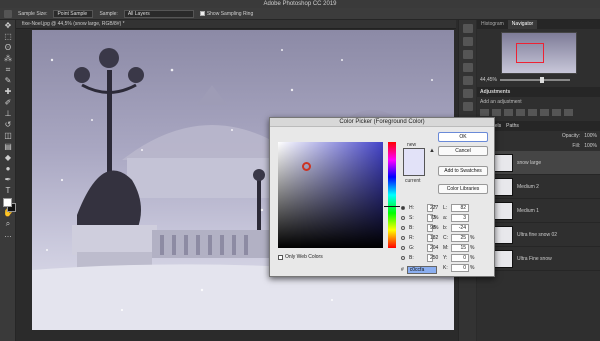 The image size is (600, 341). Describe the element at coordinates (532, 112) in the screenshot. I see `vibrance-icon` at that location.